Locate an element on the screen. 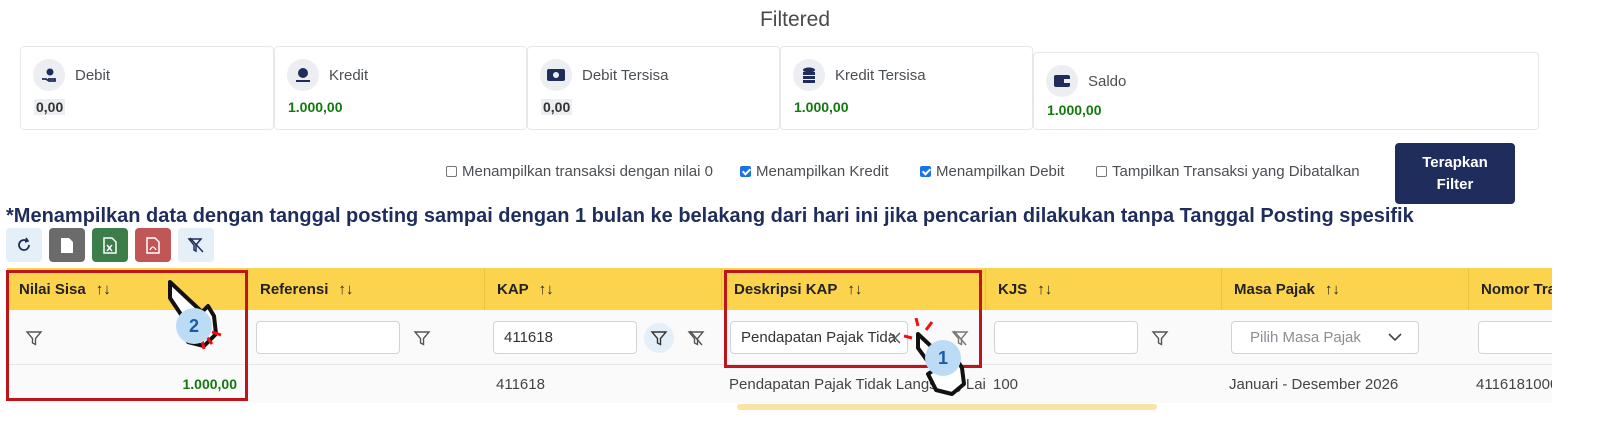 The height and width of the screenshot is (445, 1600). export-excel-button is located at coordinates (110, 245).